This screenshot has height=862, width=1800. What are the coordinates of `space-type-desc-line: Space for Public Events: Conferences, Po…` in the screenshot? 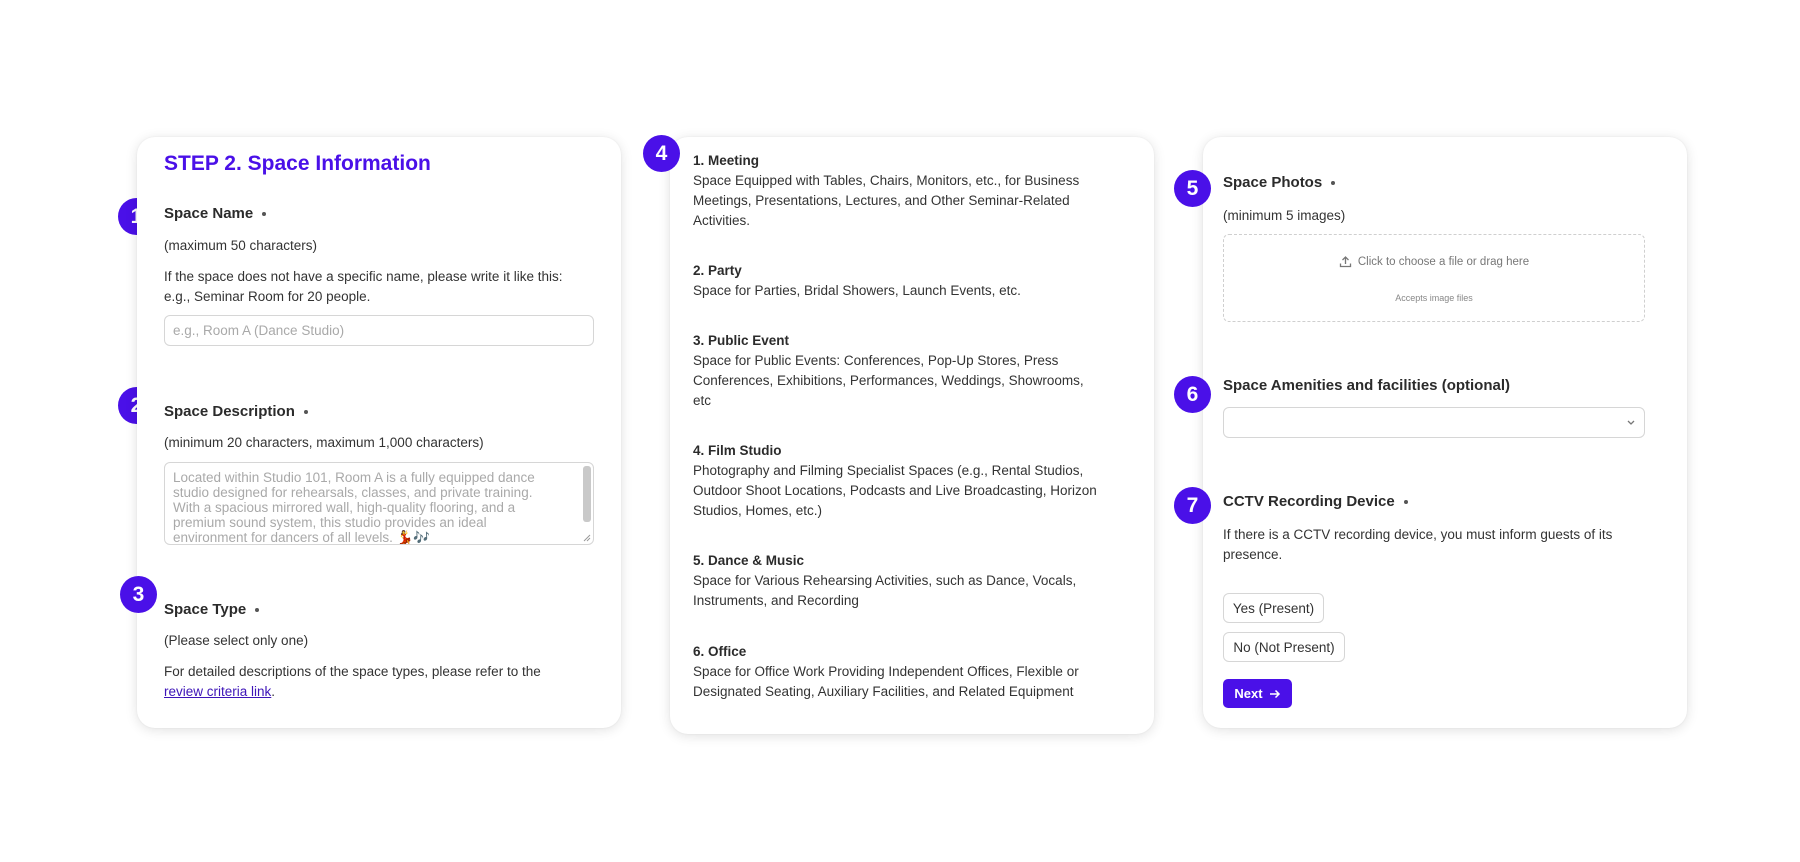 It's located at (876, 360).